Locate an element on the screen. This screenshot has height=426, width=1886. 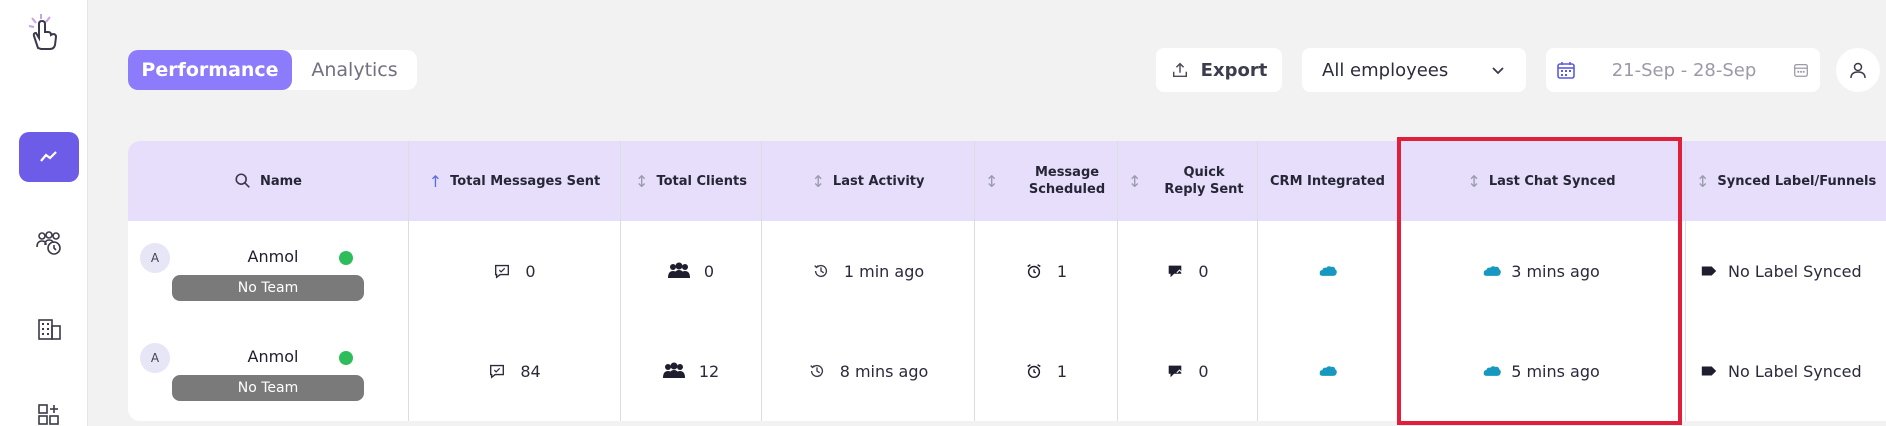
team-badge: No Team is located at coordinates (268, 388).